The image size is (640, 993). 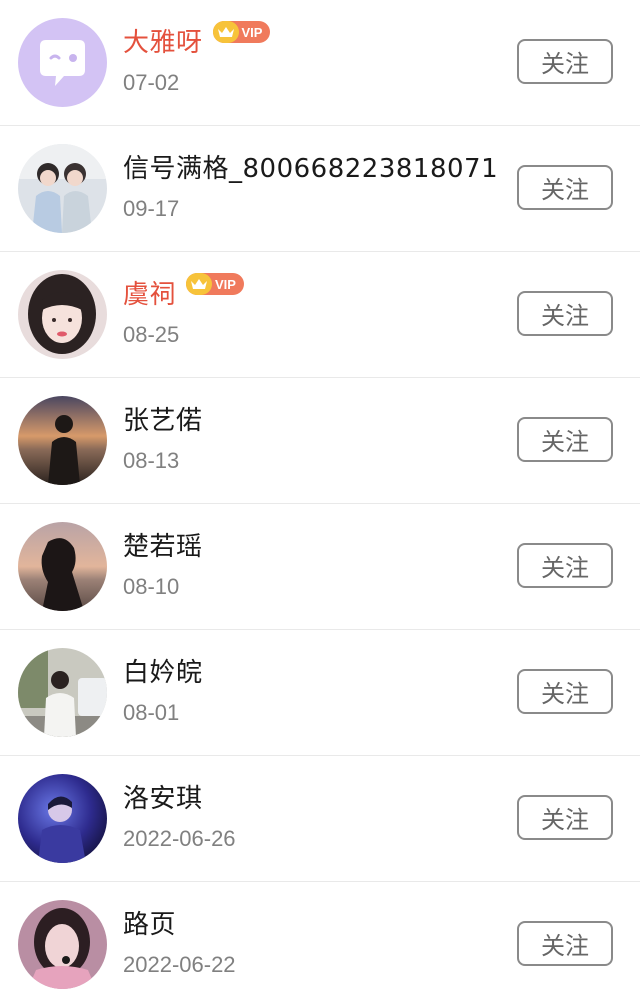 What do you see at coordinates (151, 82) in the screenshot?
I see `follow-date: 07-02` at bounding box center [151, 82].